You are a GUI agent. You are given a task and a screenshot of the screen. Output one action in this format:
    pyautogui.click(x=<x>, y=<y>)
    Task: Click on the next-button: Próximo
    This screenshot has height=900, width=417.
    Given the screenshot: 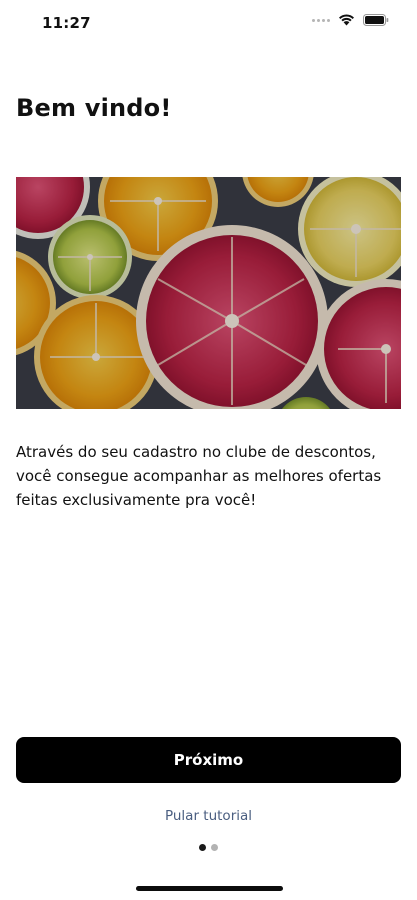 What is the action you would take?
    pyautogui.click(x=208, y=760)
    